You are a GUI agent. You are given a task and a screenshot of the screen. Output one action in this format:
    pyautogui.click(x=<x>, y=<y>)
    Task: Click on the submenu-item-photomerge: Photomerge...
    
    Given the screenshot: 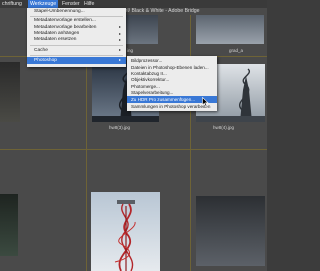 What is the action you would take?
    pyautogui.click(x=172, y=87)
    